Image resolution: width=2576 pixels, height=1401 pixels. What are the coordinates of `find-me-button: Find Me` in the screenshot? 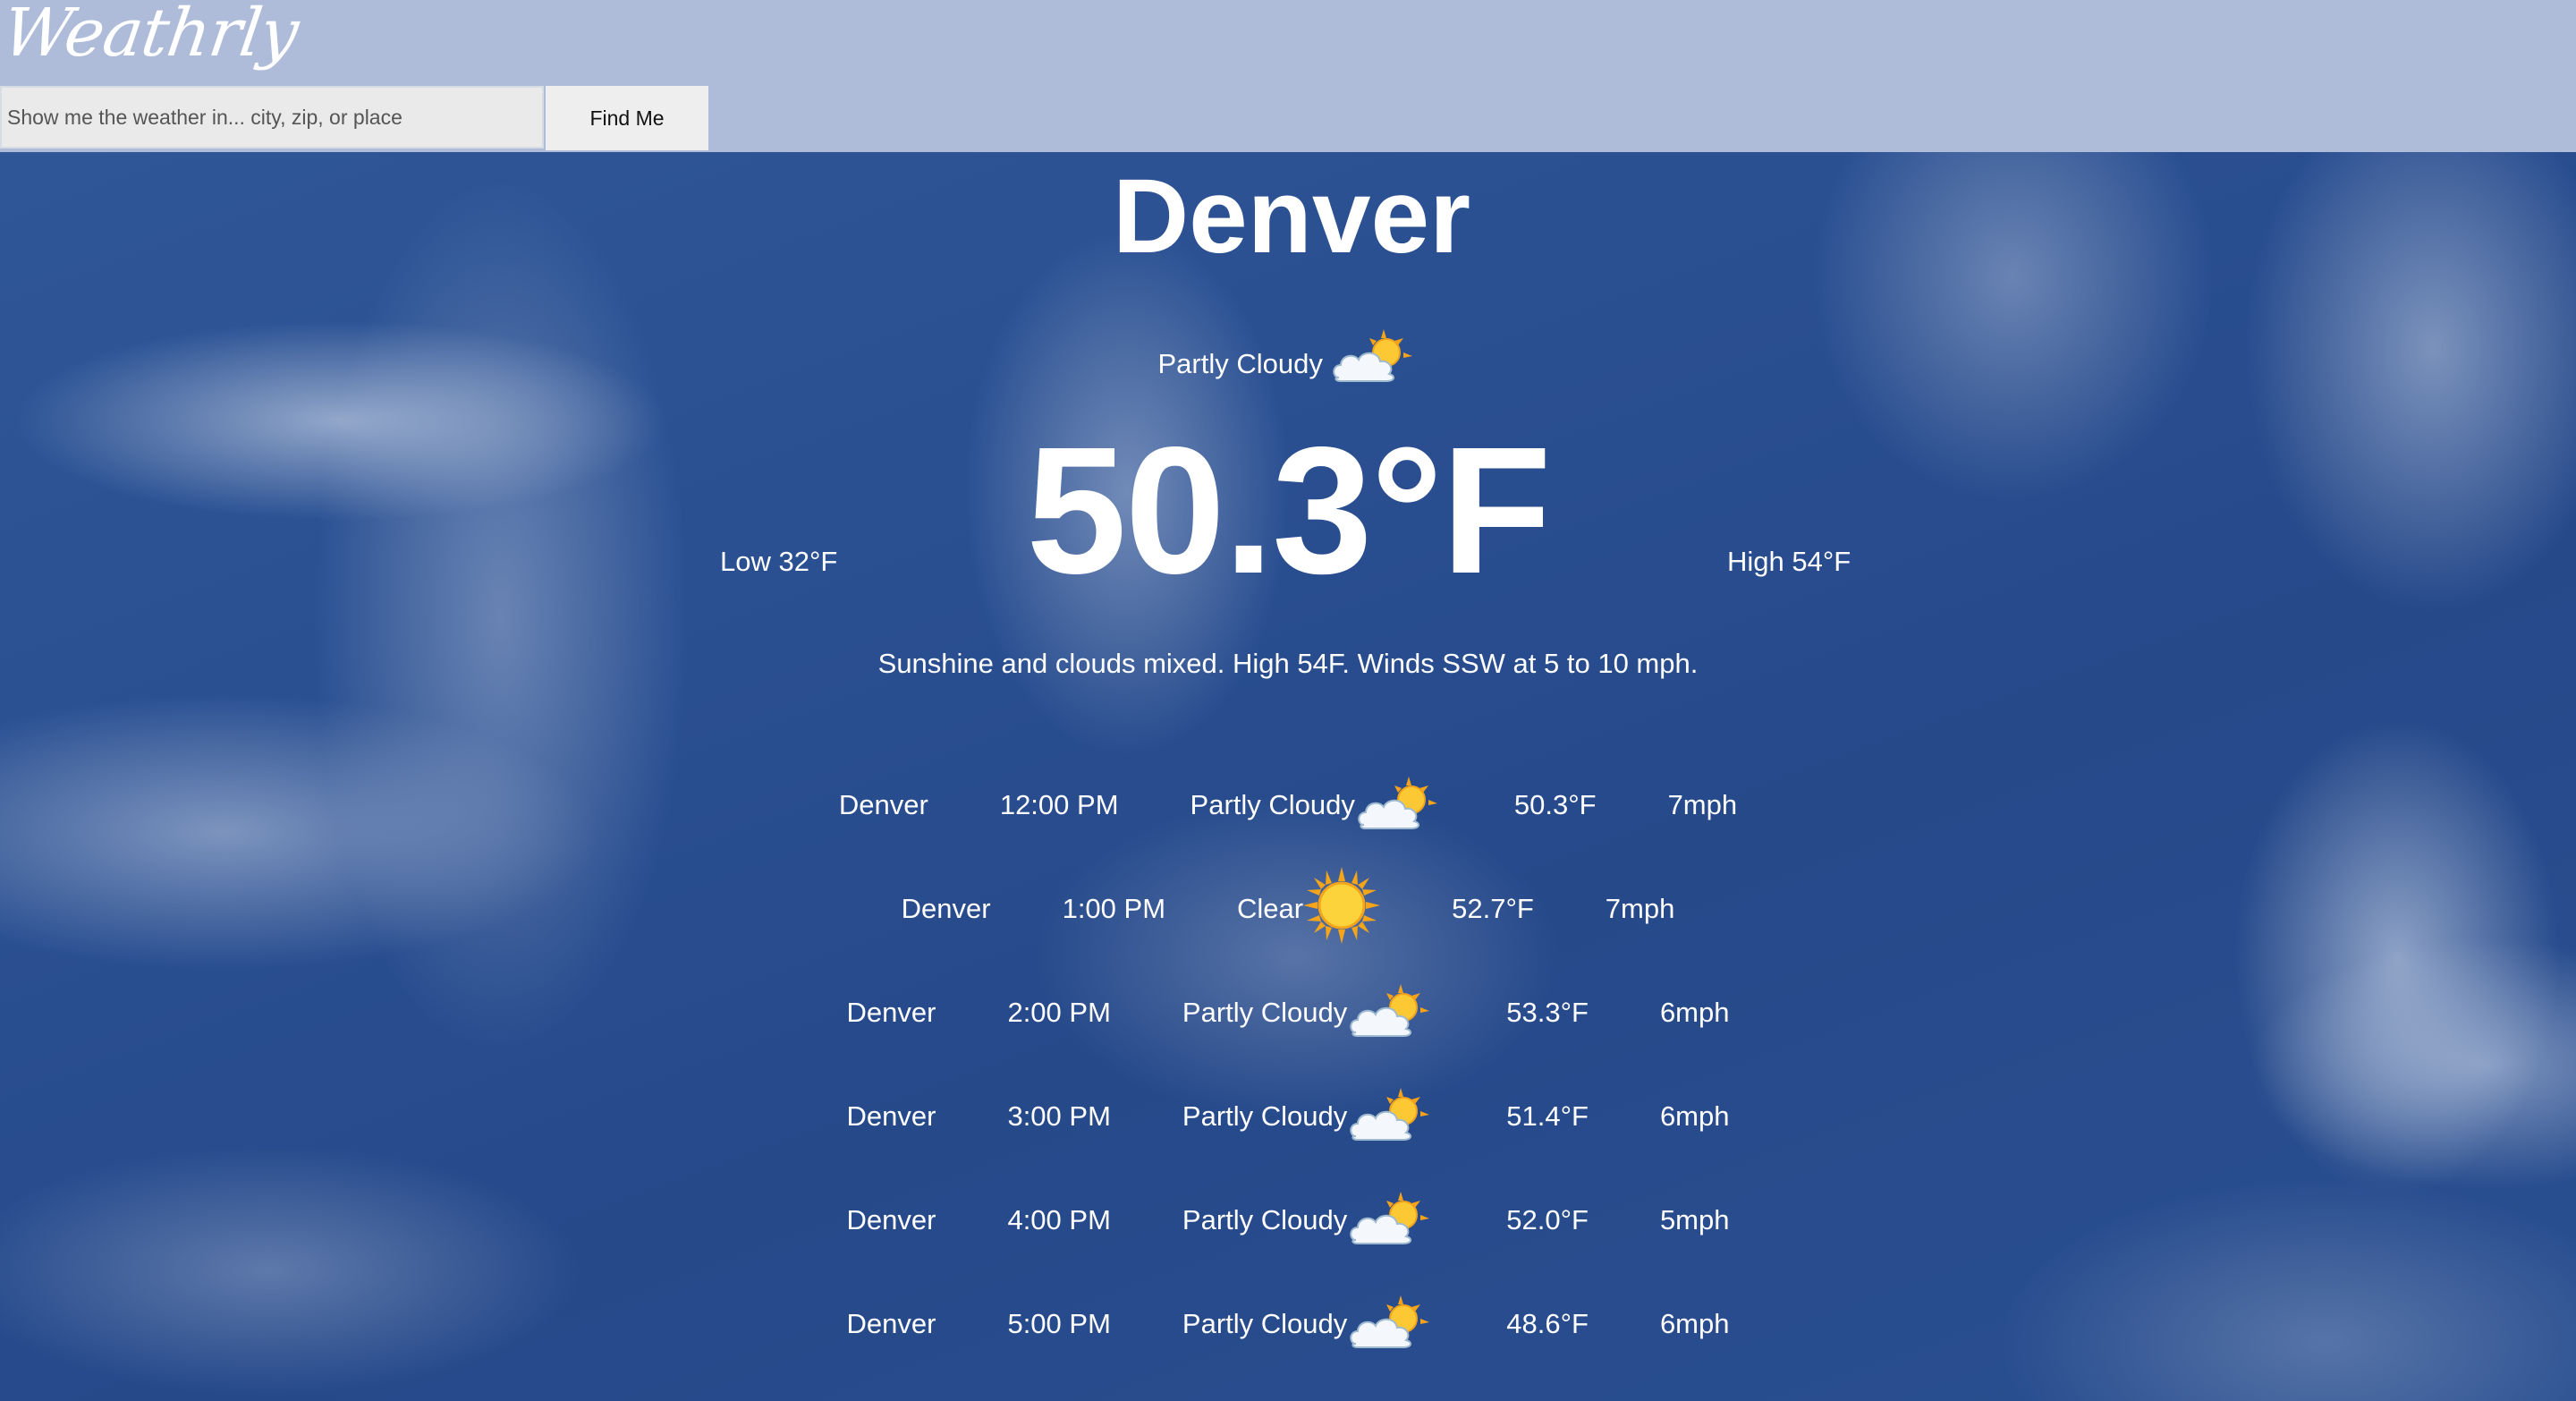 It's located at (627, 118).